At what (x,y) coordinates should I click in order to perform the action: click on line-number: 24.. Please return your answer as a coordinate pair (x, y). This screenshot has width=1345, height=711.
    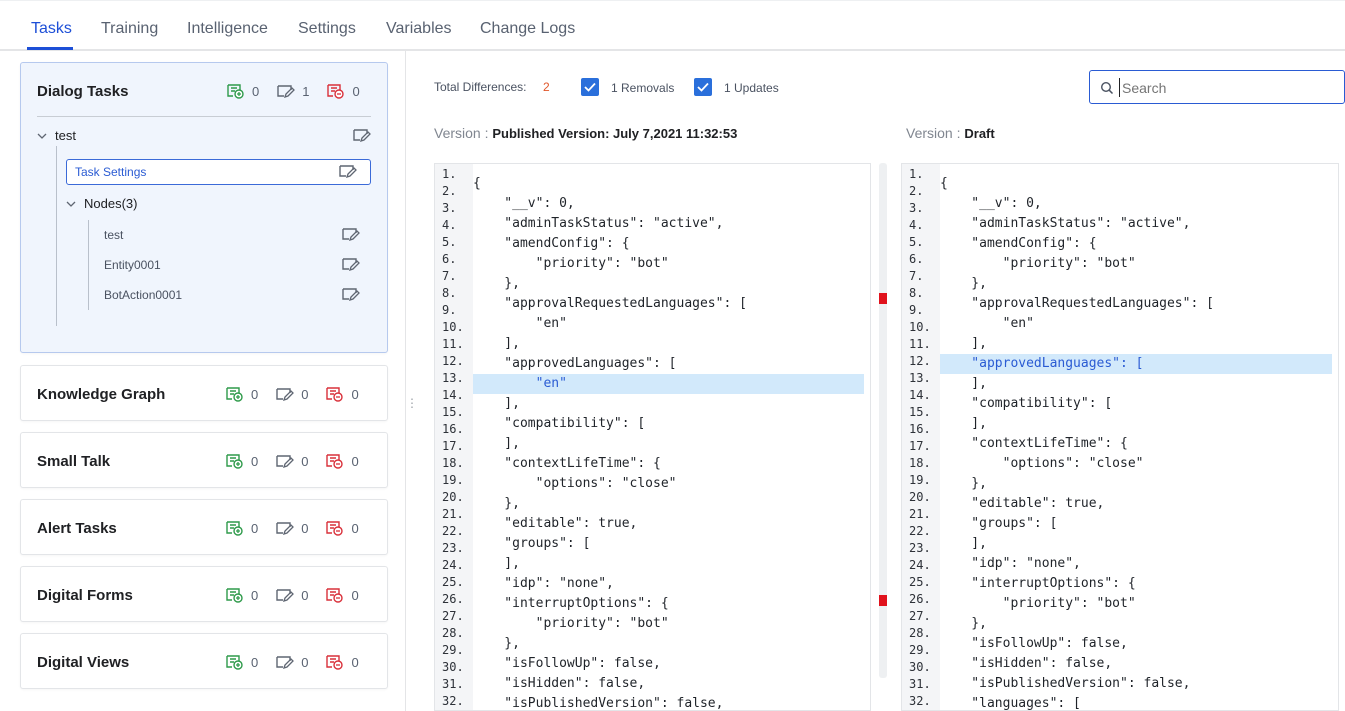
    Looking at the image, I should click on (453, 565).